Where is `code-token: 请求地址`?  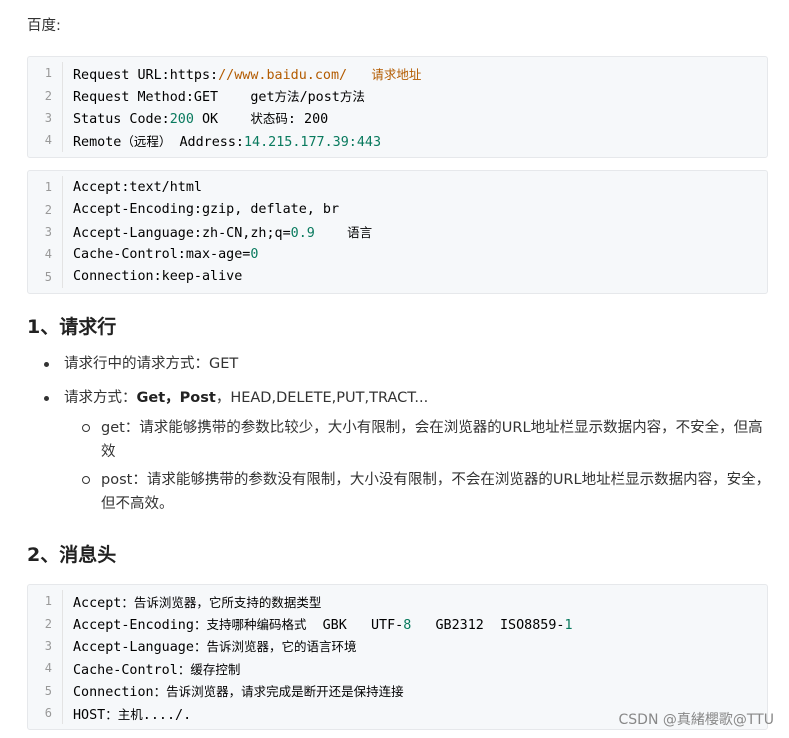 code-token: 请求地址 is located at coordinates (396, 74).